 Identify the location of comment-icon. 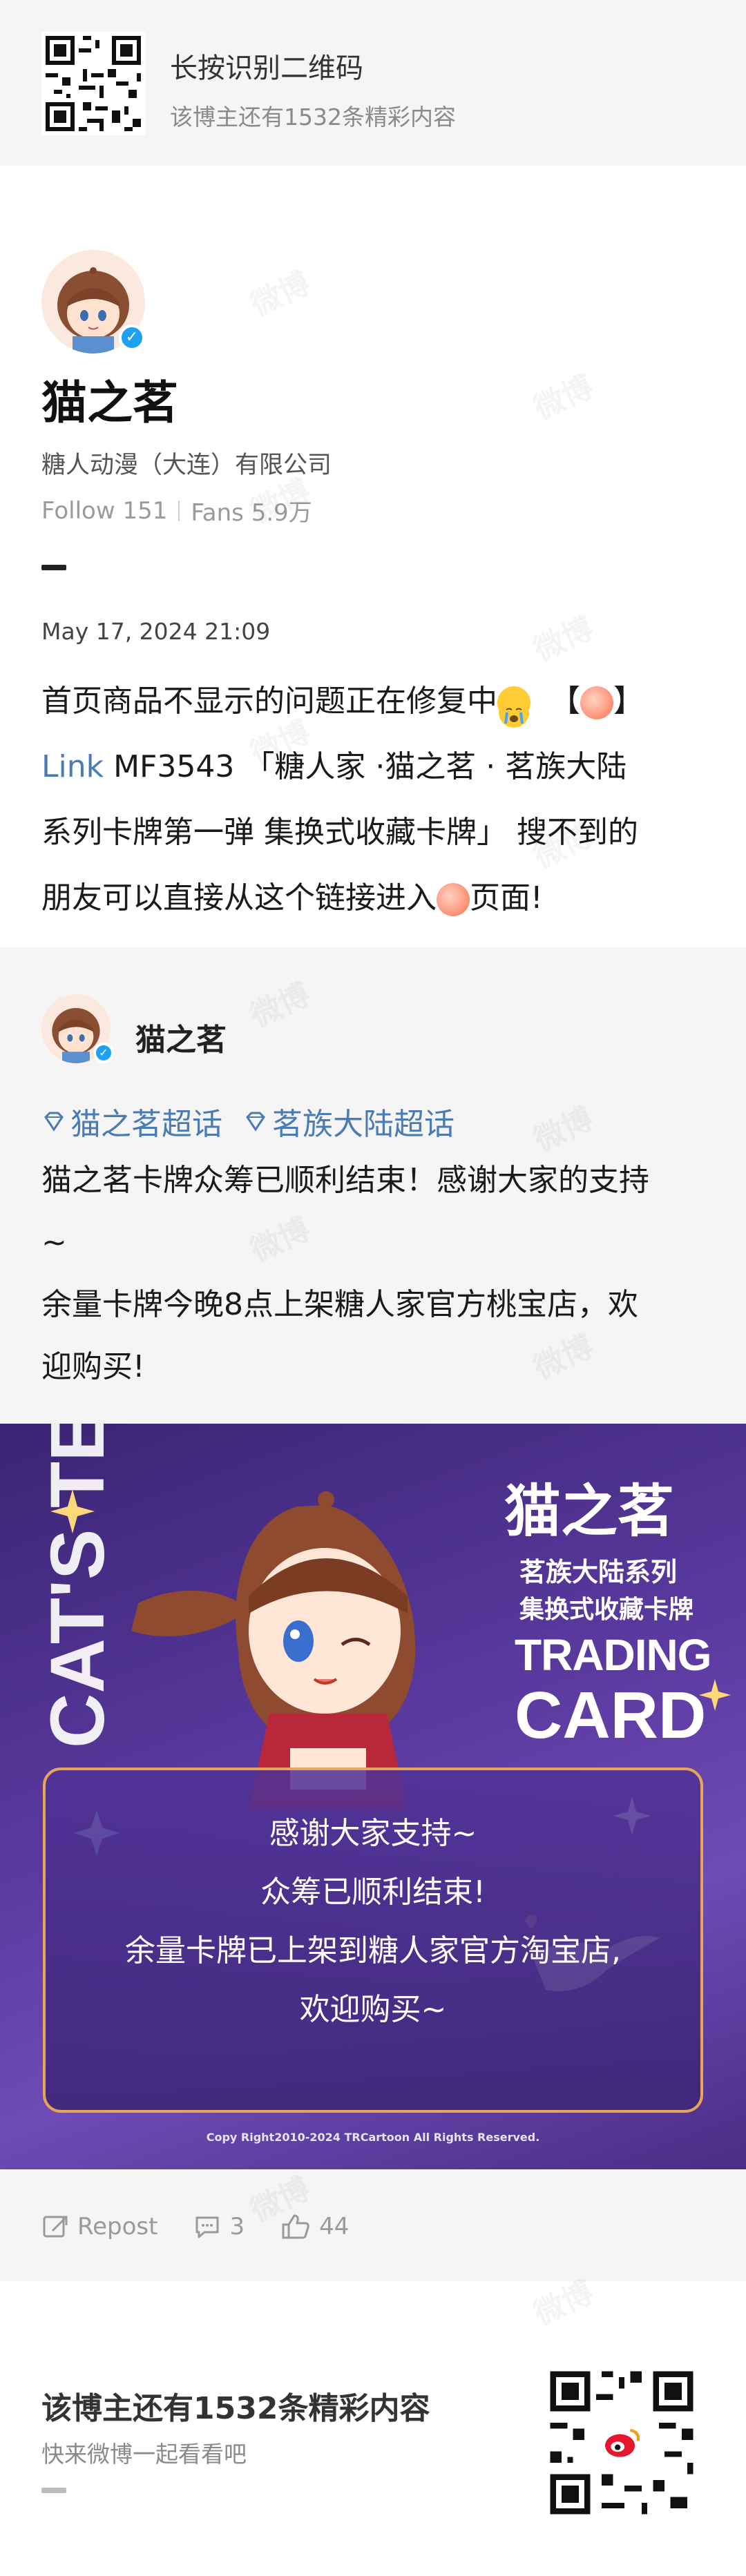
(207, 2227).